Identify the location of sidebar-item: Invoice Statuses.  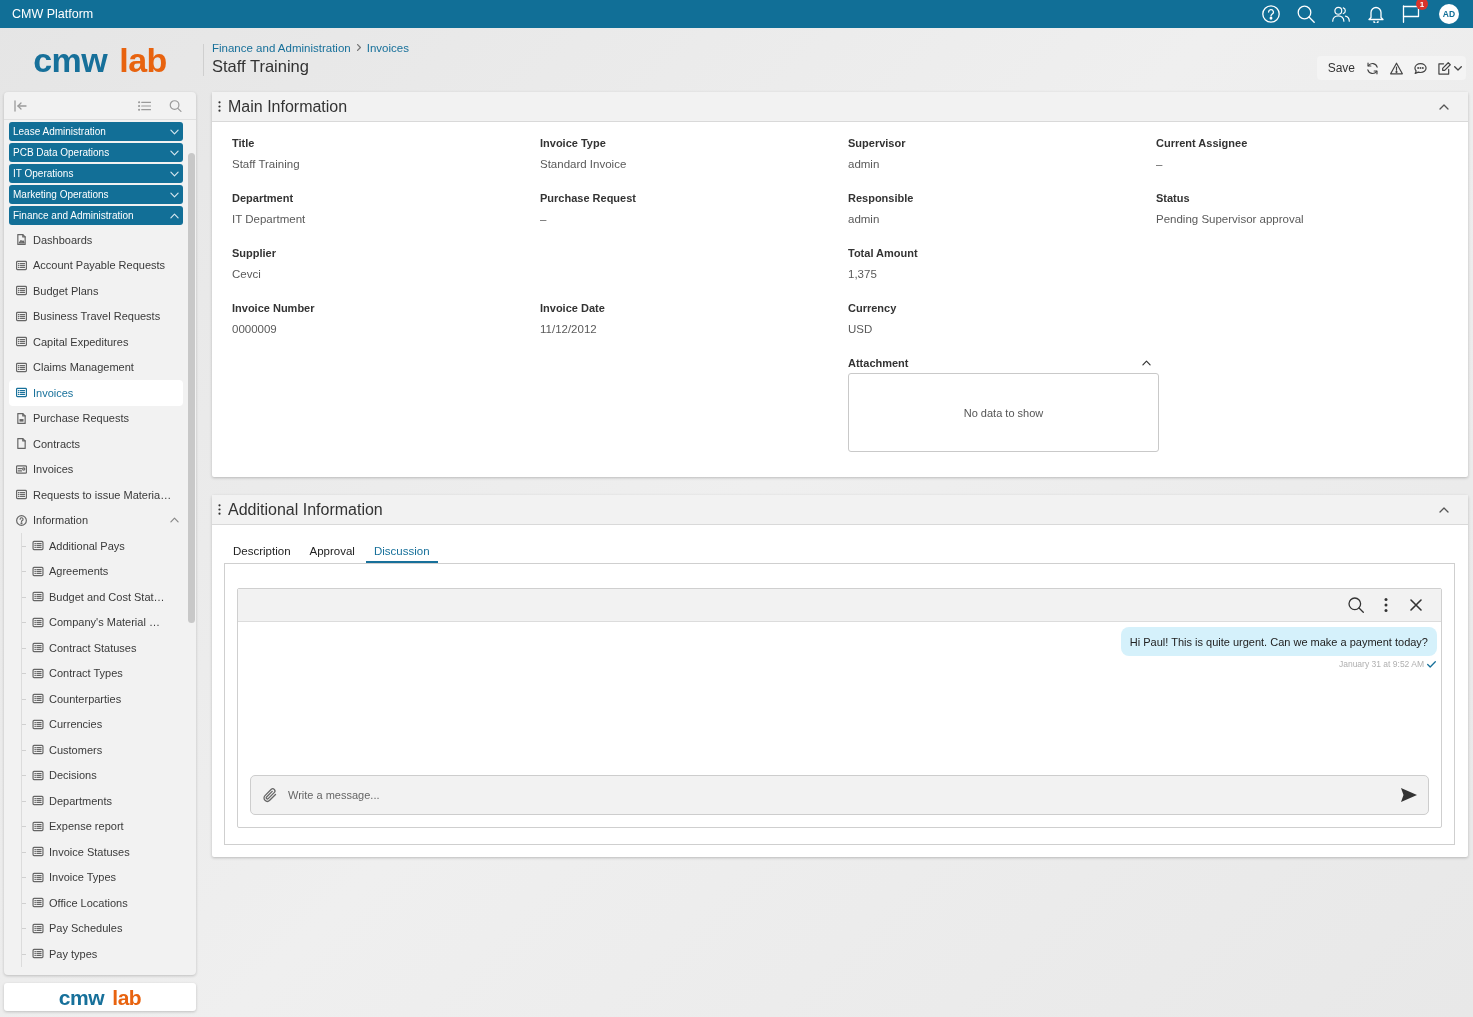
(102, 852).